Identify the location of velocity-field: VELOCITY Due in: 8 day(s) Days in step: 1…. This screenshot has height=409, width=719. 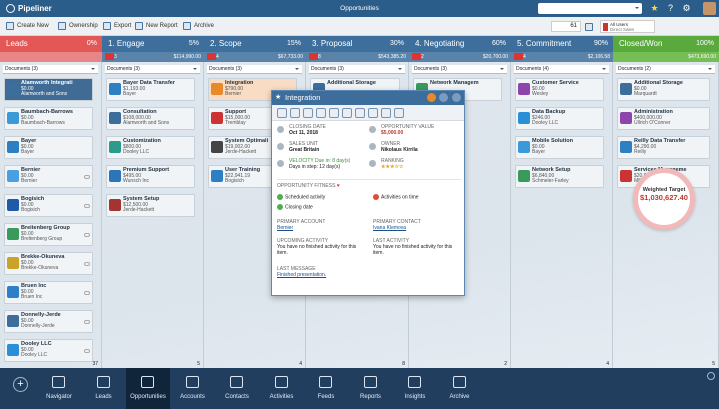
(319, 164).